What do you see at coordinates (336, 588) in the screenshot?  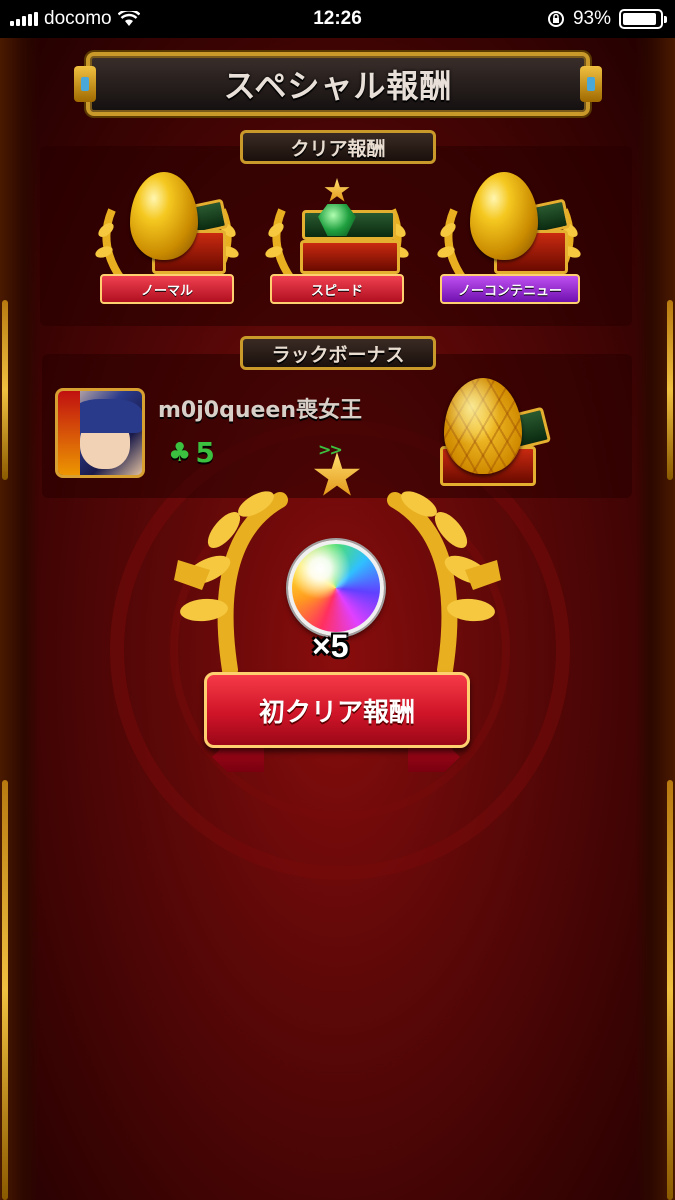 I see `rainbow-orb-icon` at bounding box center [336, 588].